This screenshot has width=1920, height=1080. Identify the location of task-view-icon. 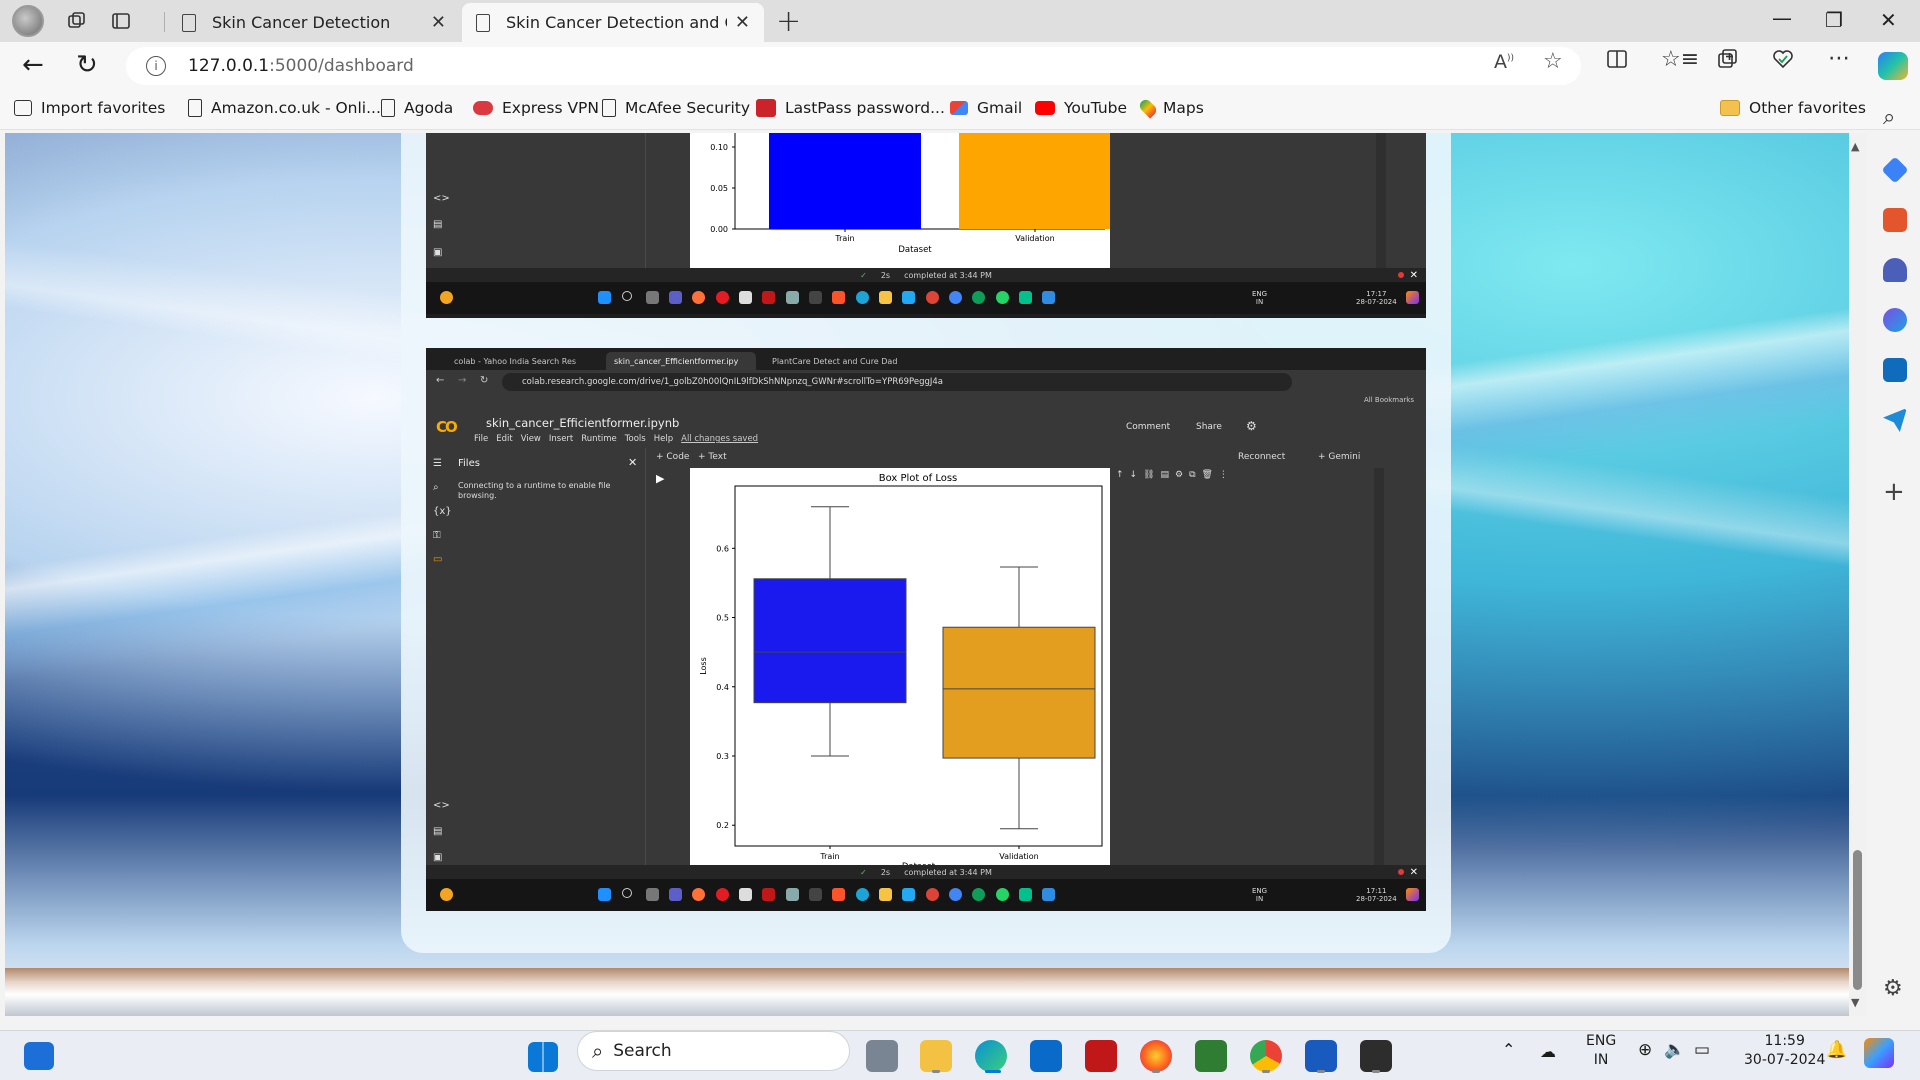
(882, 1056).